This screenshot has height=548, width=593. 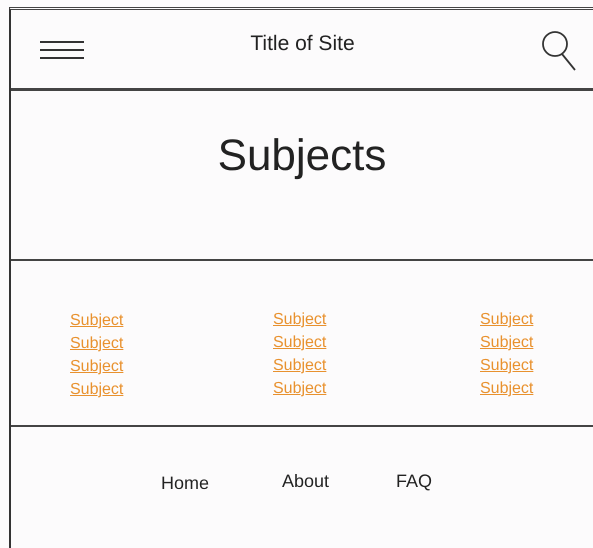 What do you see at coordinates (302, 44) in the screenshot?
I see `site-title: Title of Site` at bounding box center [302, 44].